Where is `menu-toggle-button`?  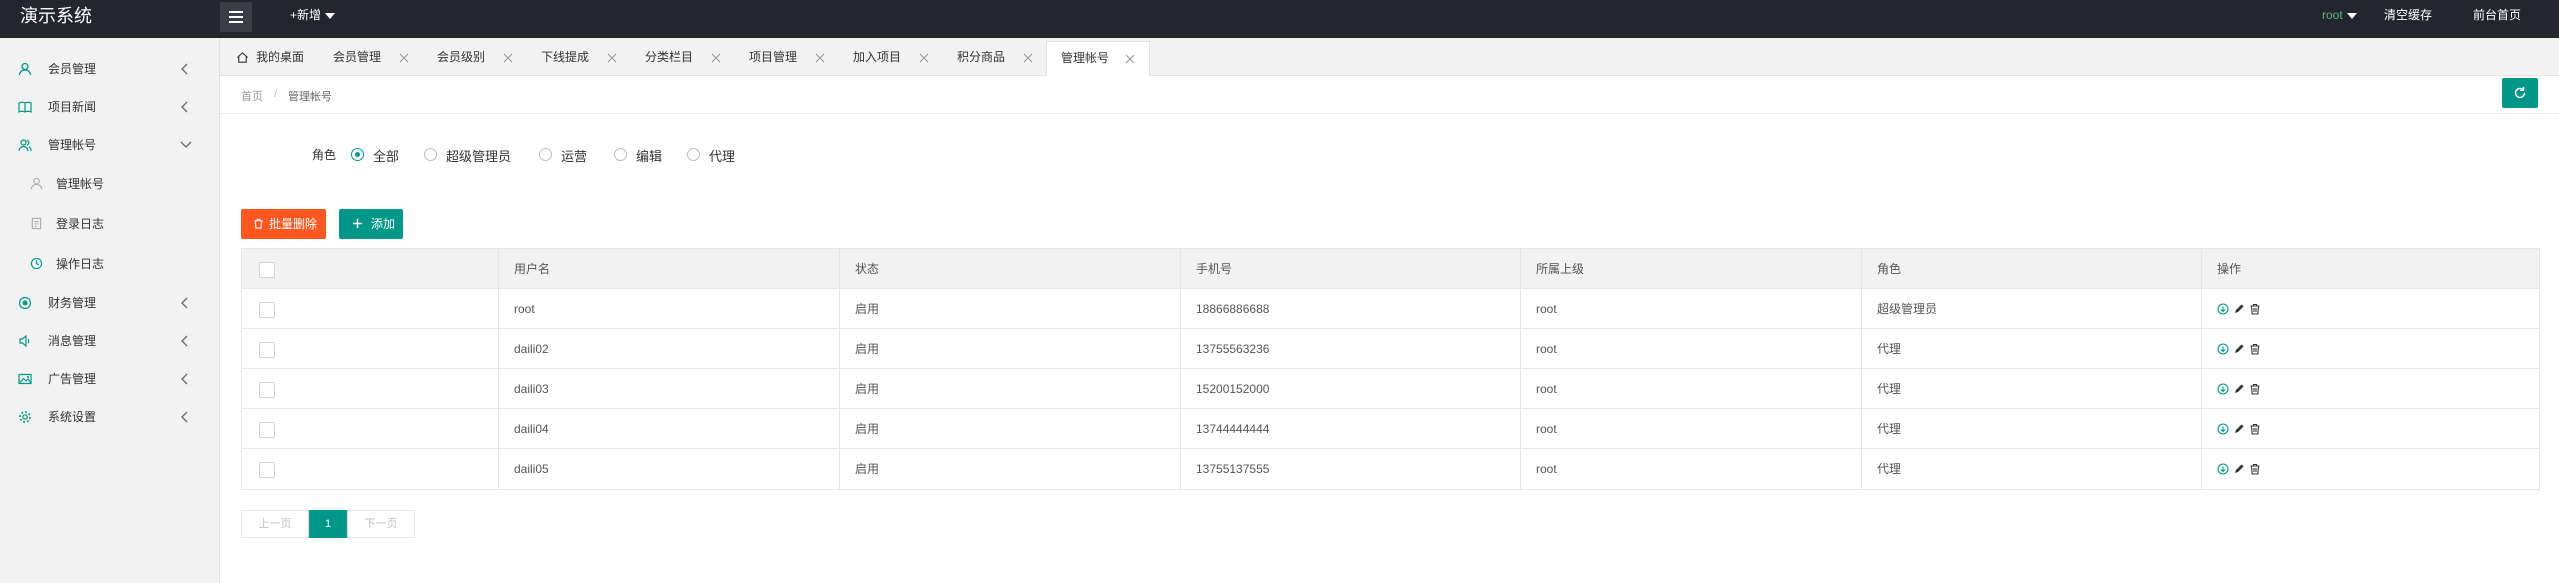 menu-toggle-button is located at coordinates (236, 17).